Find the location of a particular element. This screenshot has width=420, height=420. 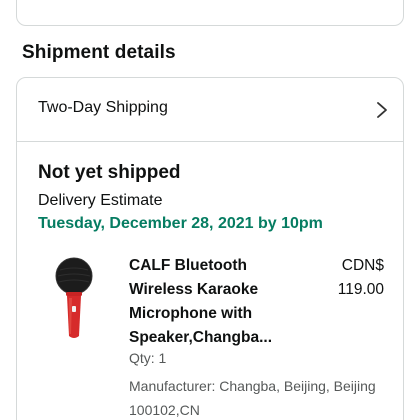

item-price: CDN$ 119.00 is located at coordinates (350, 278).